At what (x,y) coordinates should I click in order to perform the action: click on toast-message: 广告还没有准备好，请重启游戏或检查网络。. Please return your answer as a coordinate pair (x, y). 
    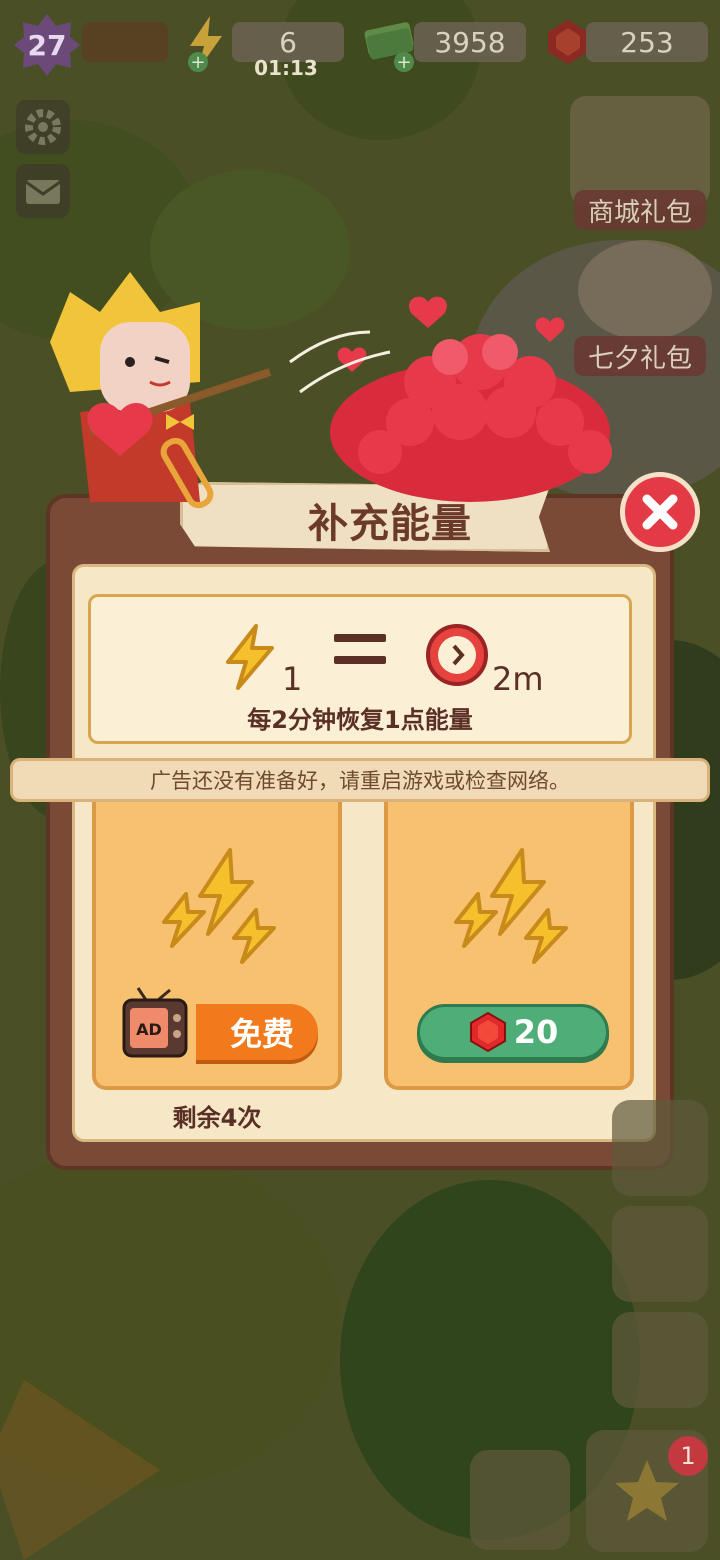
    Looking at the image, I should click on (360, 781).